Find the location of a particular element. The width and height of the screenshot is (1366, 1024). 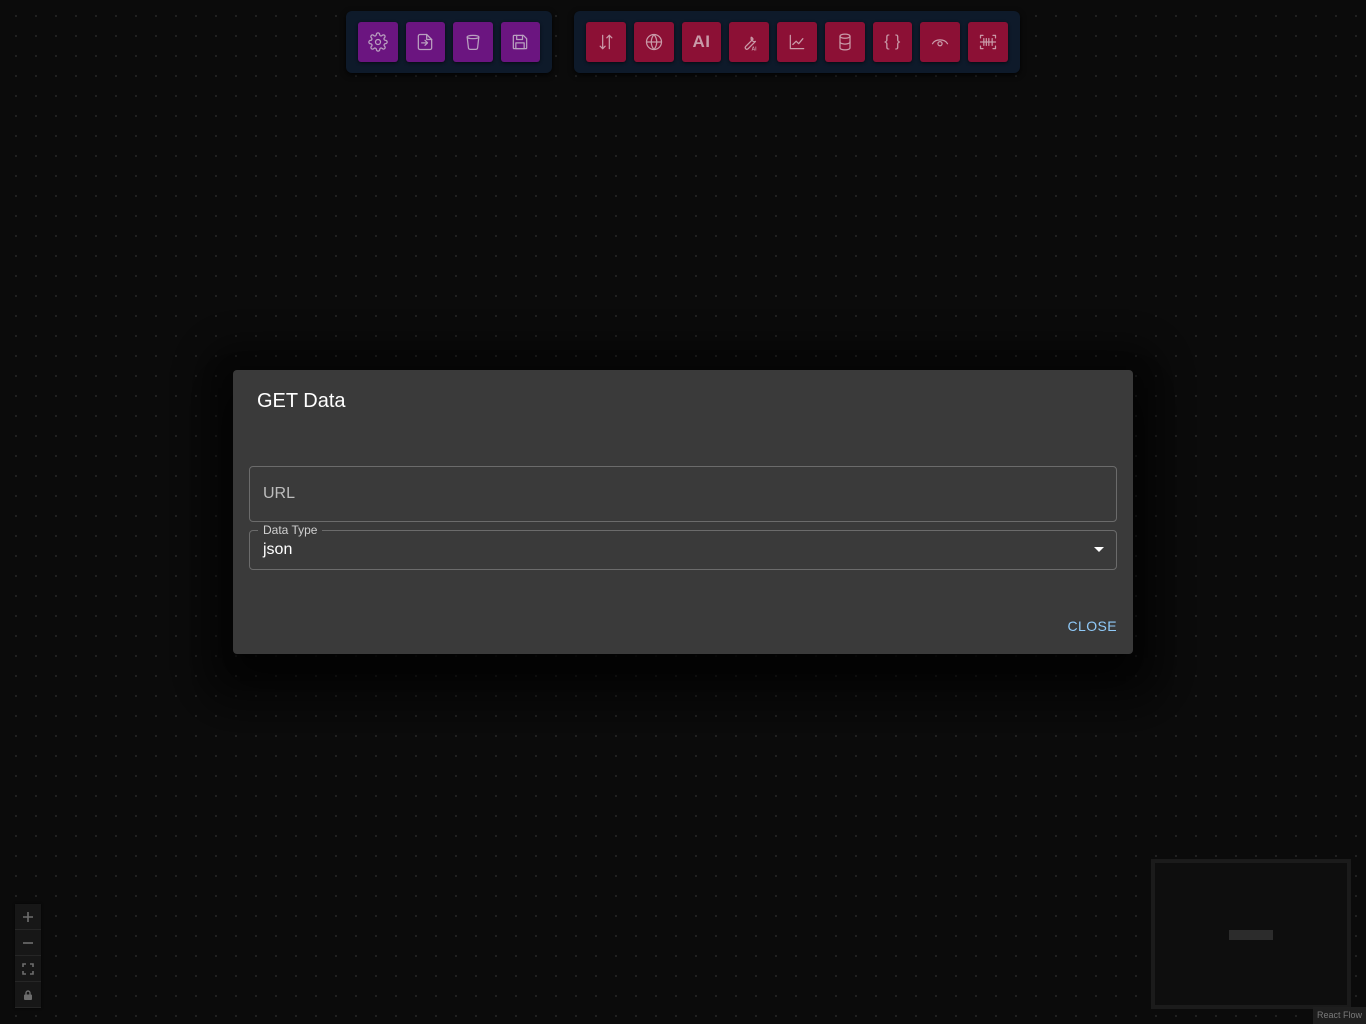

view-node-button is located at coordinates (940, 42).